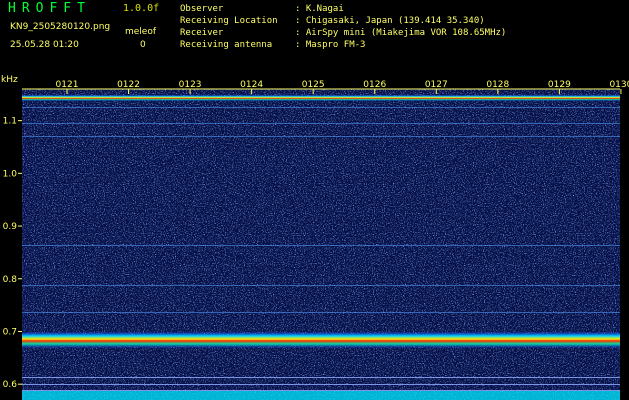 This screenshot has height=400, width=629. What do you see at coordinates (313, 85) in the screenshot?
I see `time-tick-label: 0125` at bounding box center [313, 85].